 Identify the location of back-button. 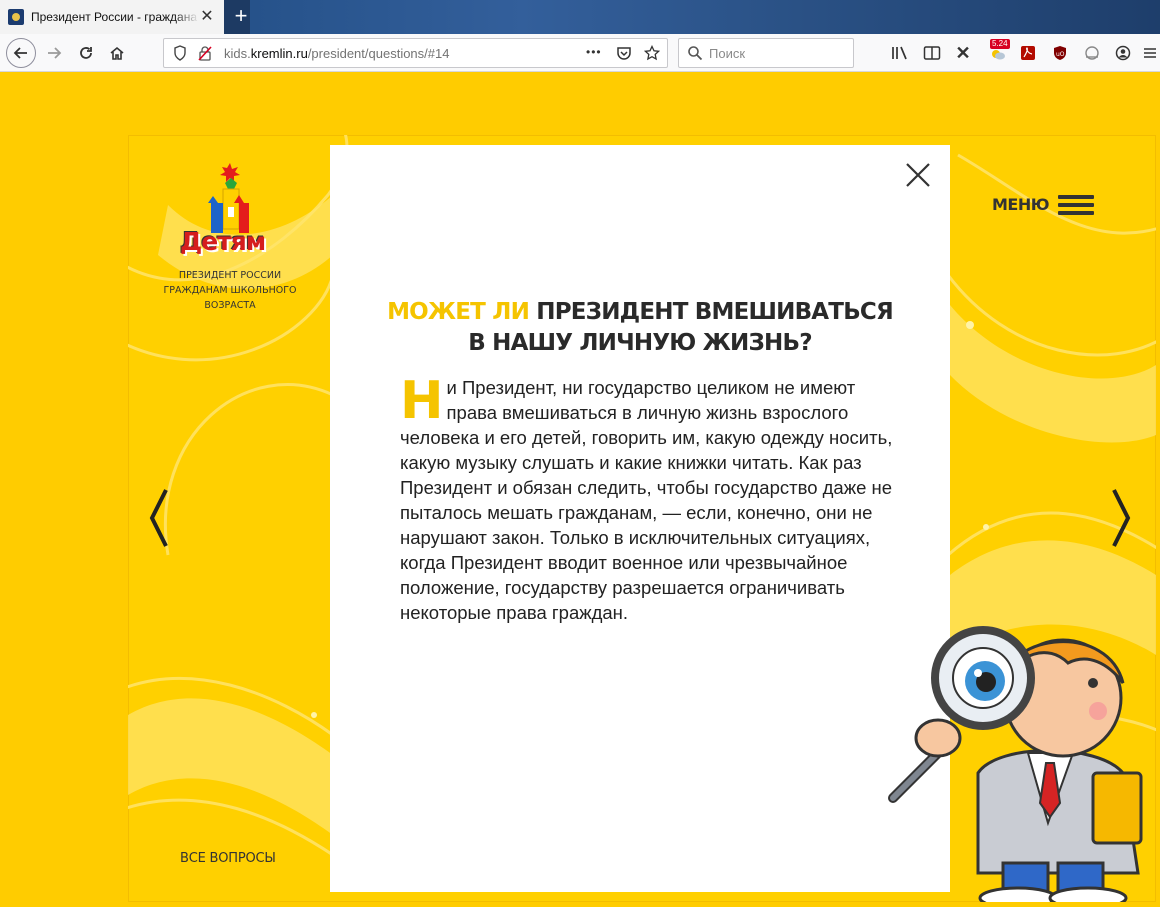
(21, 53).